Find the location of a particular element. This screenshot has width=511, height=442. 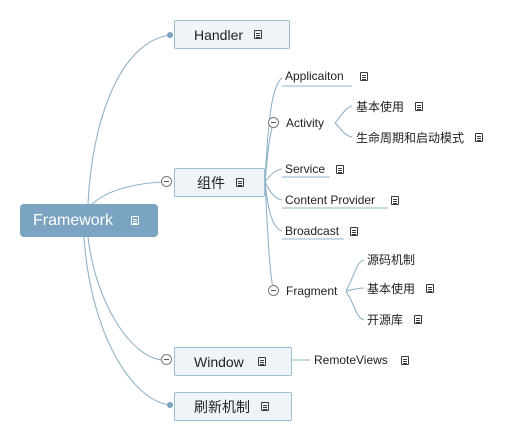

node-handler: Handler is located at coordinates (232, 34).